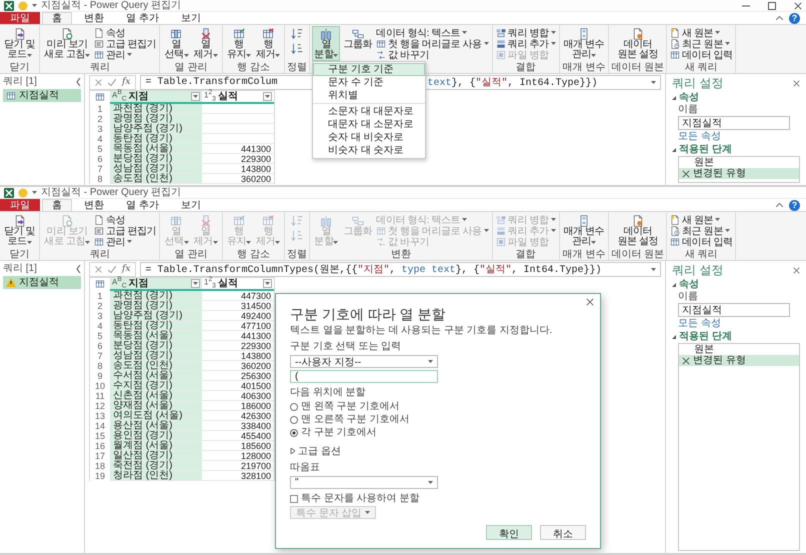 The width and height of the screenshot is (806, 555). I want to click on editor-icon, so click(99, 231).